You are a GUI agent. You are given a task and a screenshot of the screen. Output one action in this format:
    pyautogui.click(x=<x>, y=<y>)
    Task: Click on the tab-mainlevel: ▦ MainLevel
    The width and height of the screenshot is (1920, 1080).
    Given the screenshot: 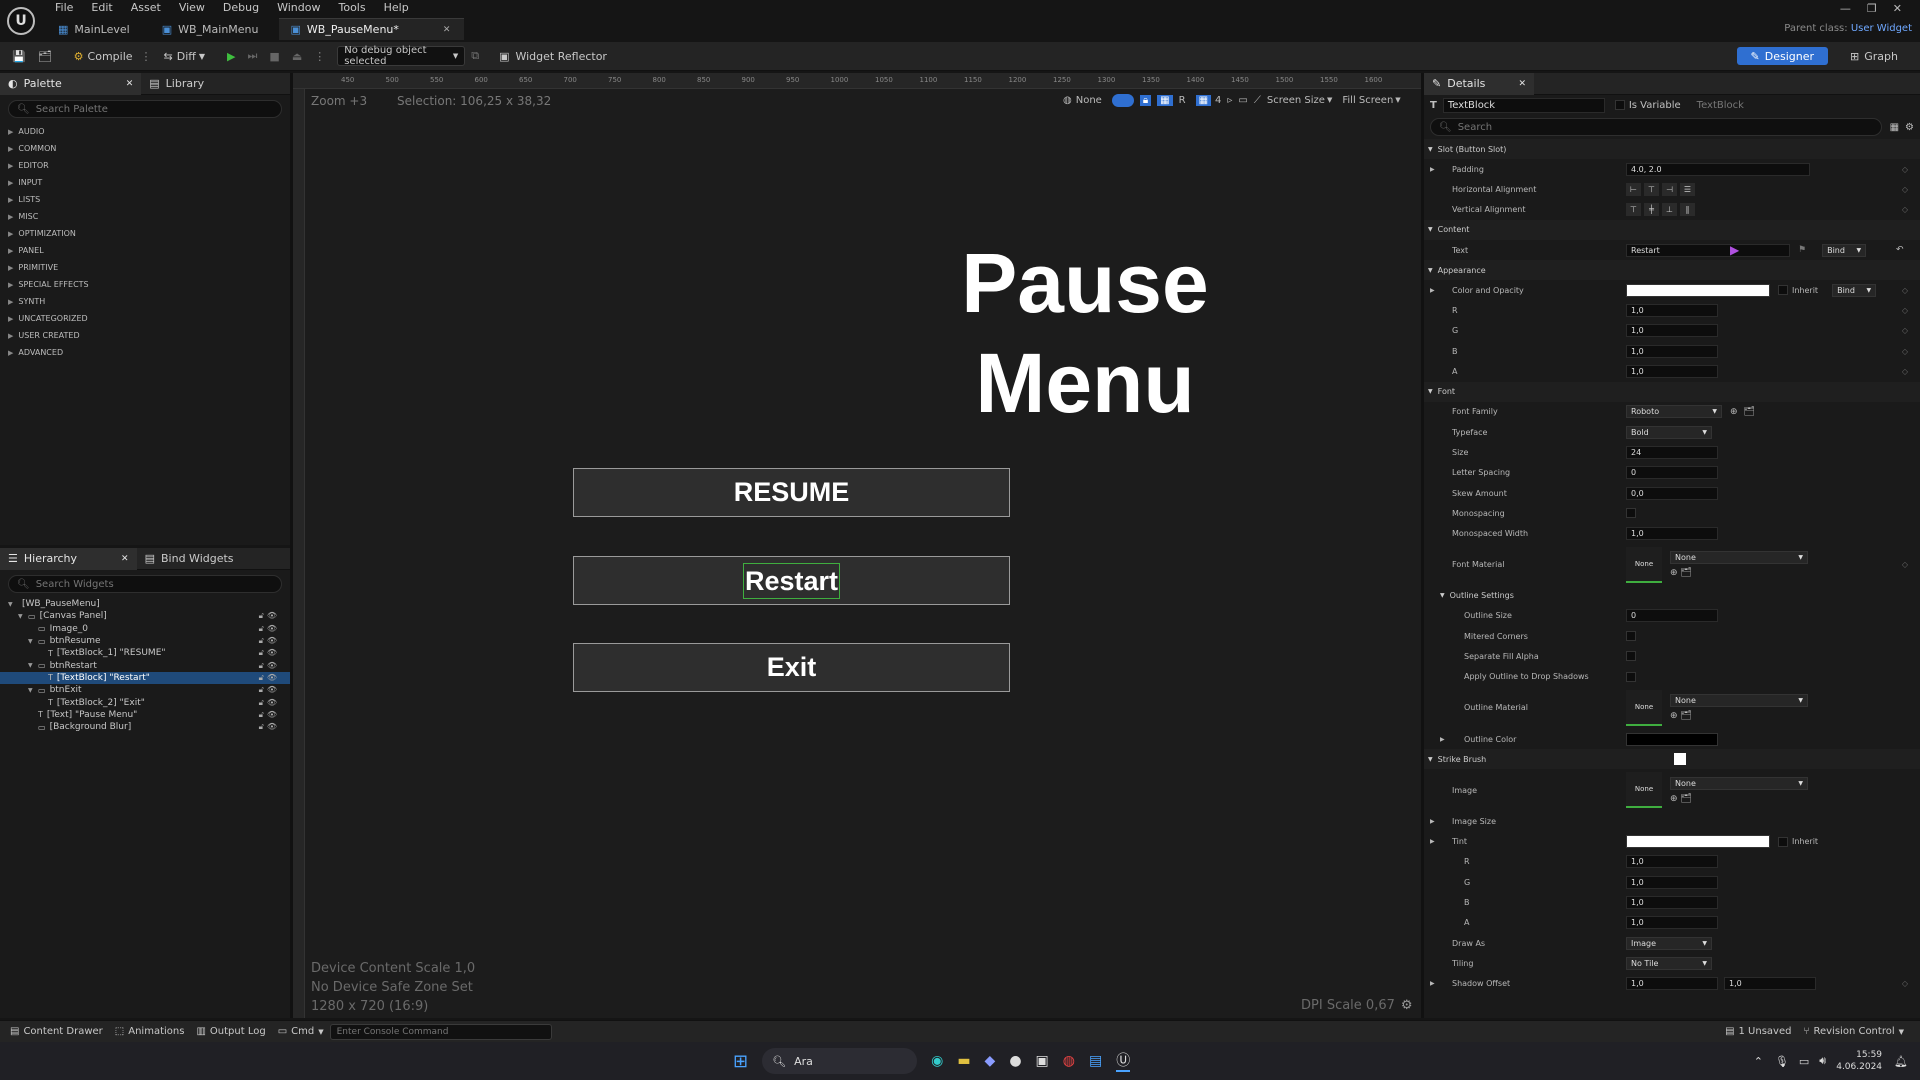 What is the action you would take?
    pyautogui.click(x=95, y=29)
    